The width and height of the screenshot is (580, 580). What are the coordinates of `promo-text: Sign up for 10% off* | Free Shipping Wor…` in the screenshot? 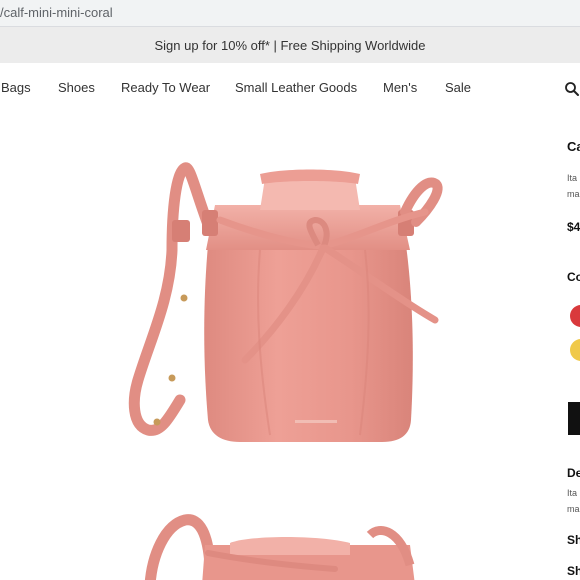 It's located at (290, 45).